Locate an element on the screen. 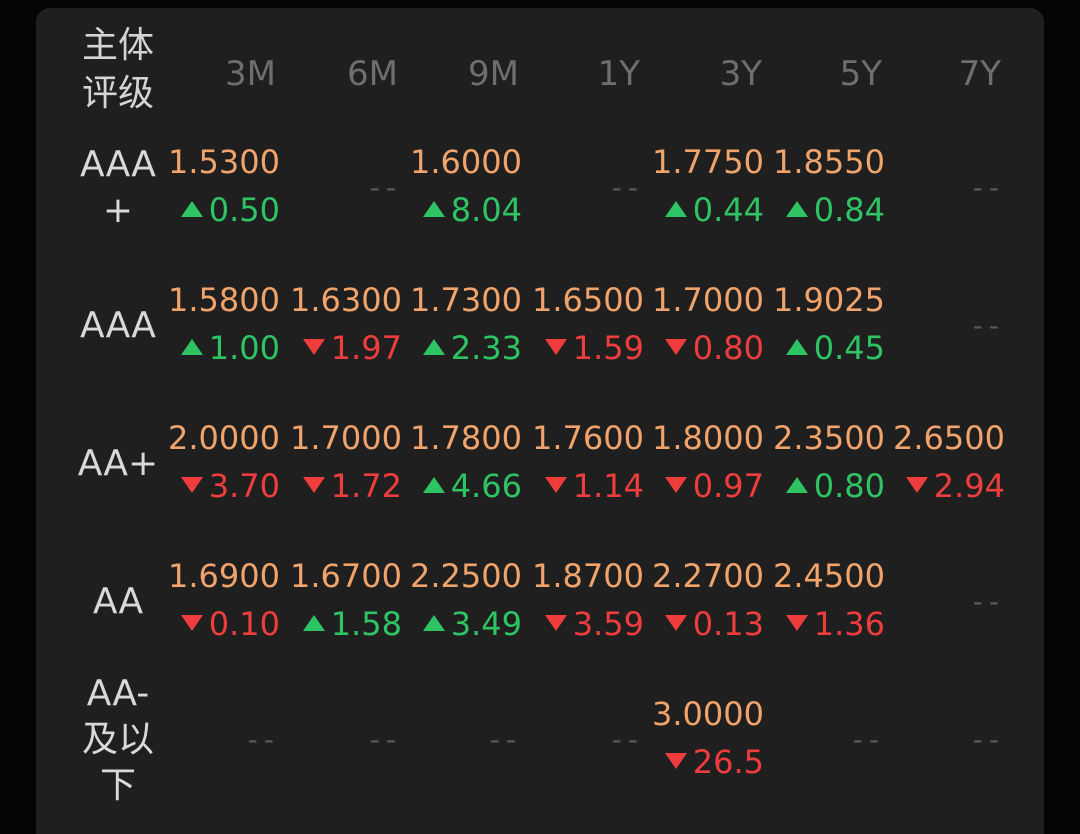 This screenshot has width=1080, height=834. yield-cell: 1.6700 1.58 is located at coordinates (346, 602).